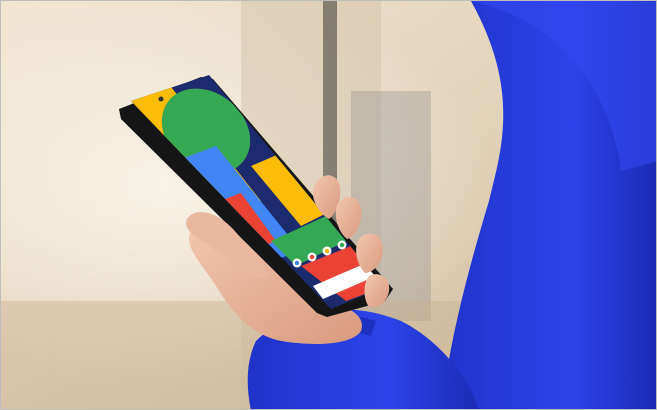  Describe the element at coordinates (312, 257) in the screenshot. I see `chrome-icon-dot` at that location.